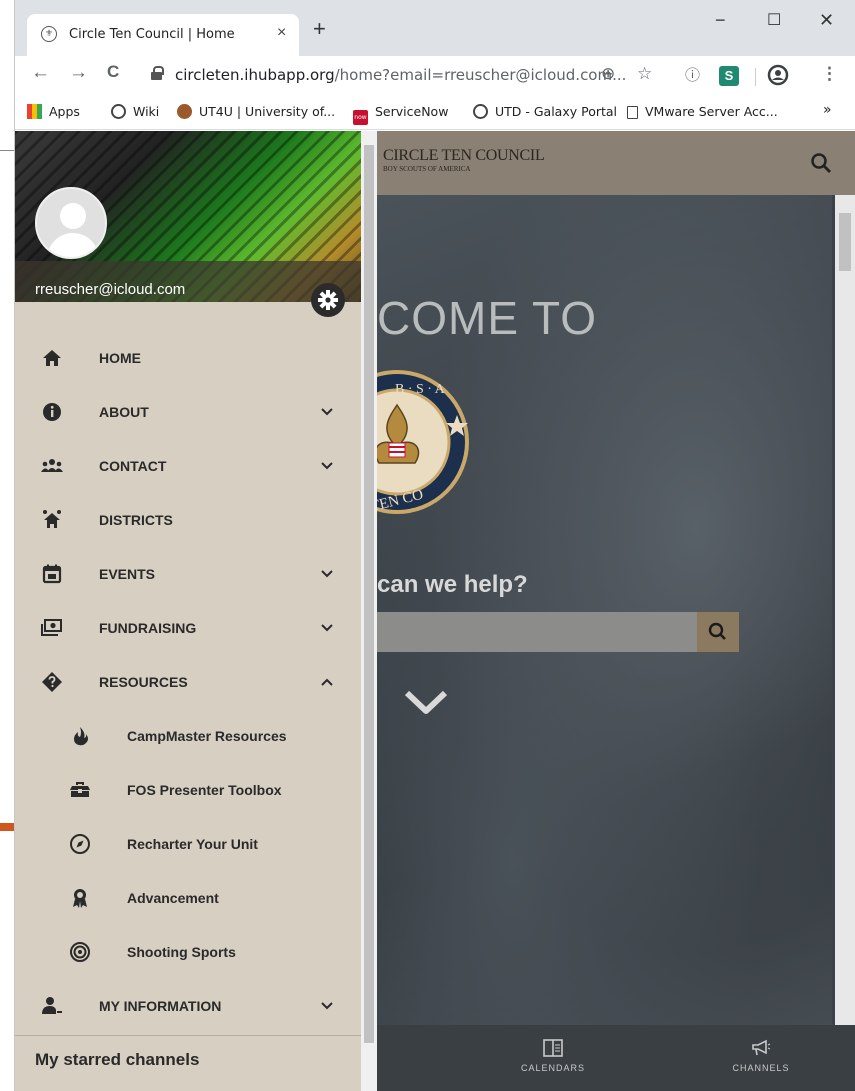  What do you see at coordinates (718, 632) in the screenshot?
I see `site-search-button` at bounding box center [718, 632].